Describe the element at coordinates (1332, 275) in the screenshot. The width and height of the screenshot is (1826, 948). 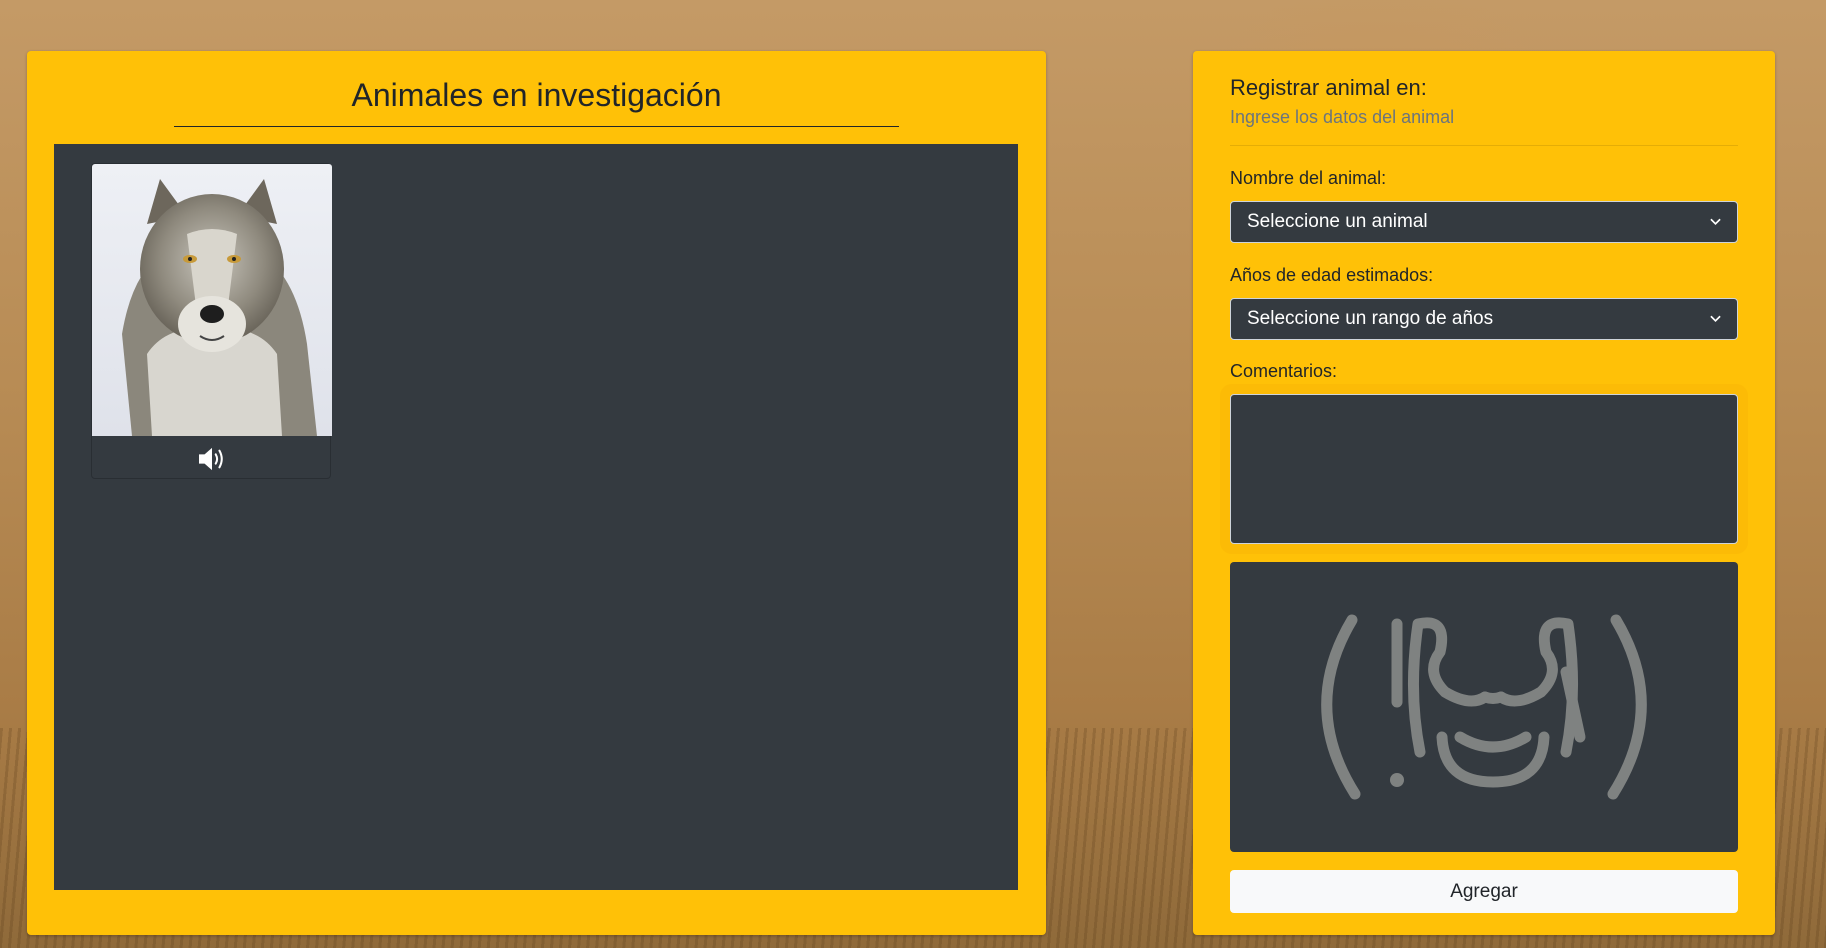
I see `age-label: Años de edad estimados:` at that location.